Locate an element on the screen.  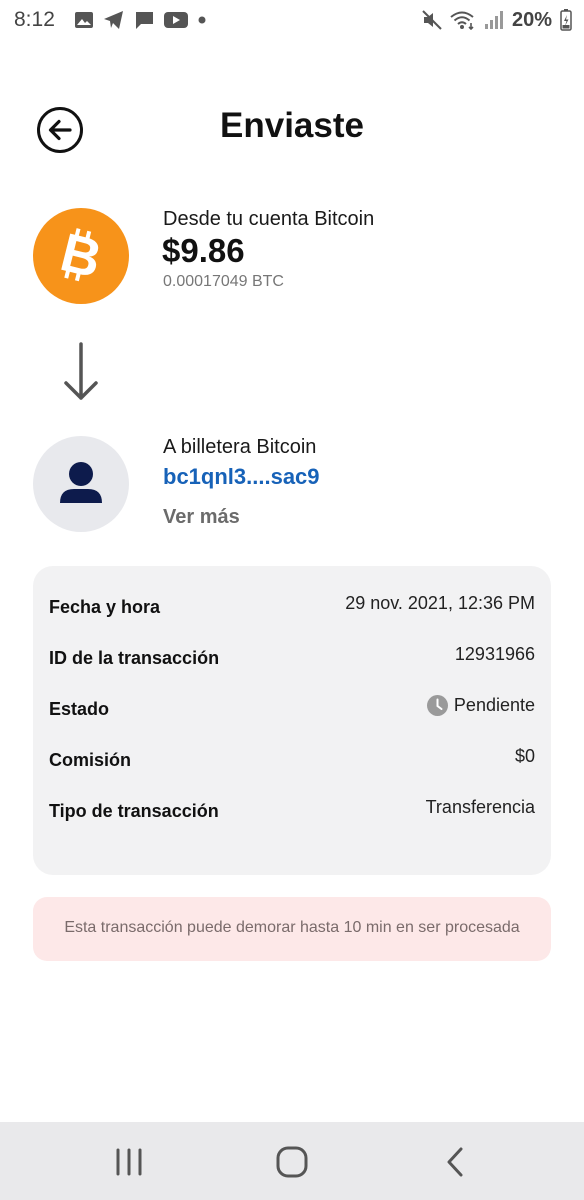
detail-row-status: Estado Pendiente is located at coordinates (292, 710).